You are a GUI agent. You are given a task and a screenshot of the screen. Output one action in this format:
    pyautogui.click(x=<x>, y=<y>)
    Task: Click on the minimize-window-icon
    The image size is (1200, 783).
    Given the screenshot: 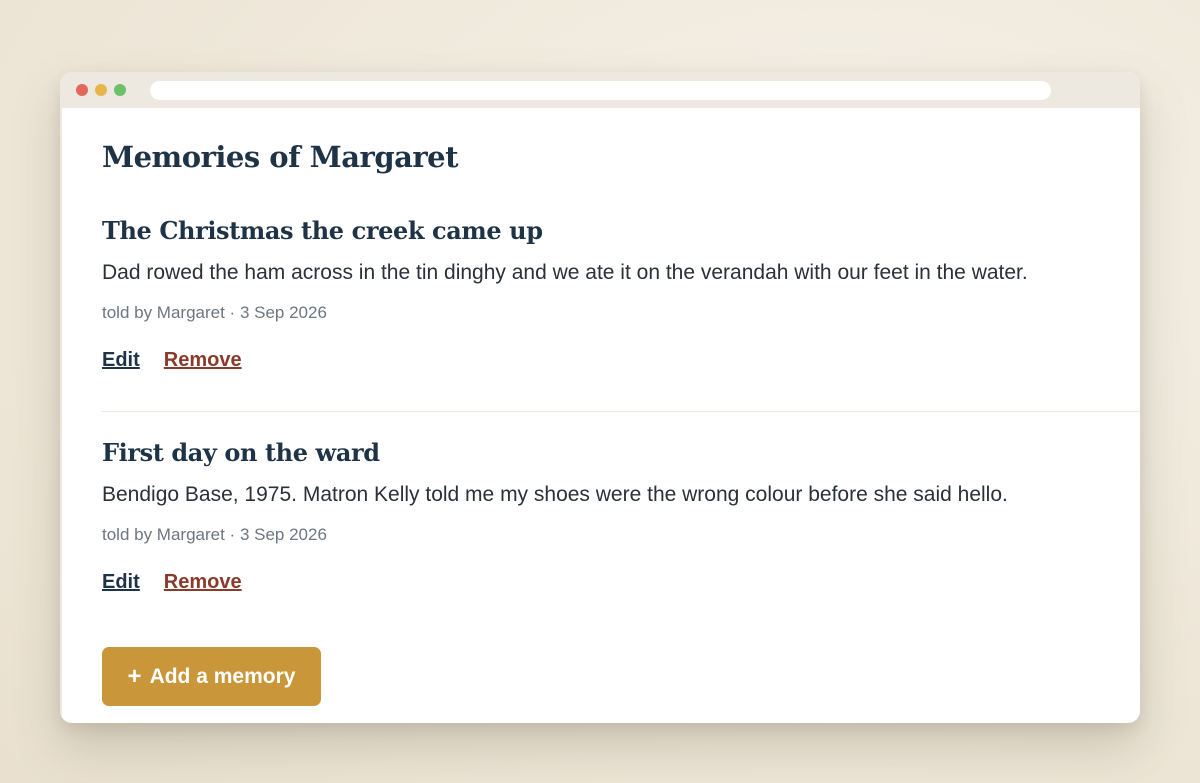 What is the action you would take?
    pyautogui.click(x=101, y=90)
    